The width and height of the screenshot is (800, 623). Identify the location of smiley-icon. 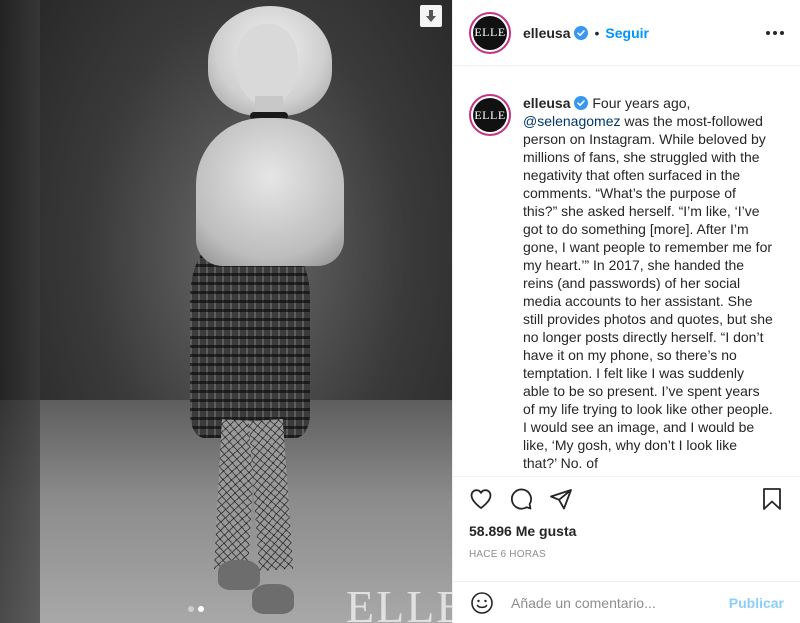
(482, 602).